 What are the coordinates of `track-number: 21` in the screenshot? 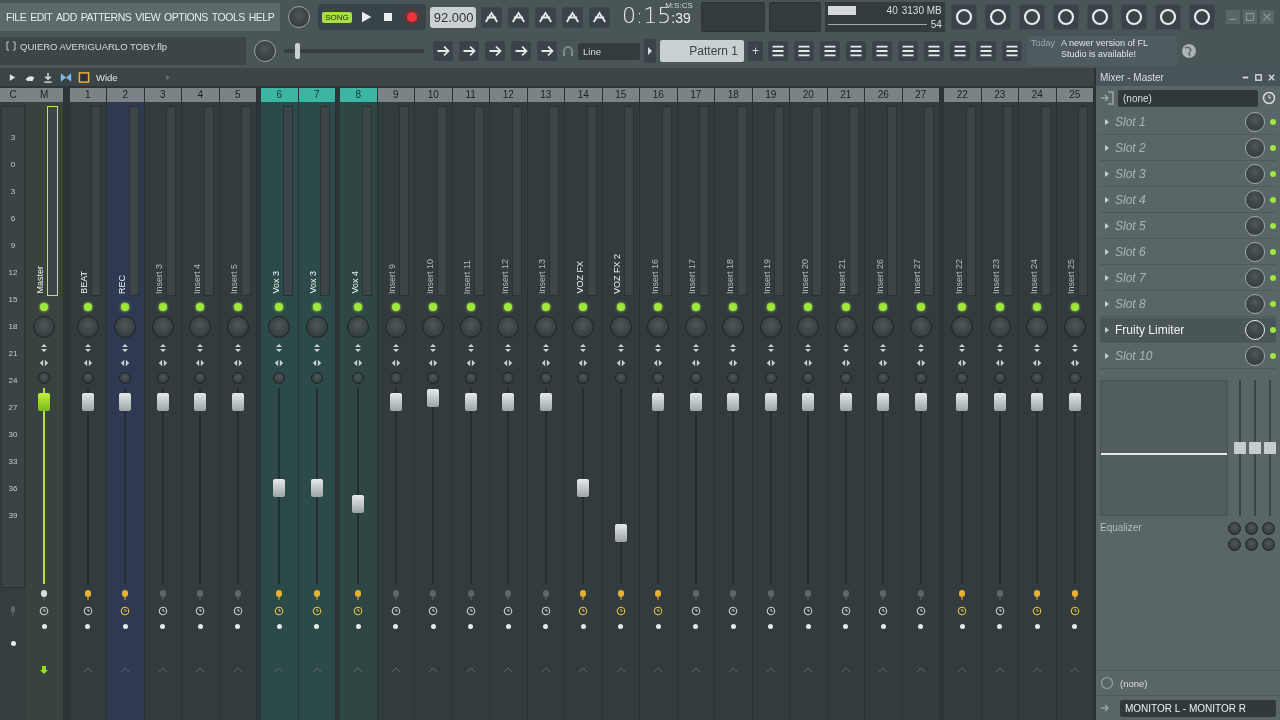 It's located at (845, 95).